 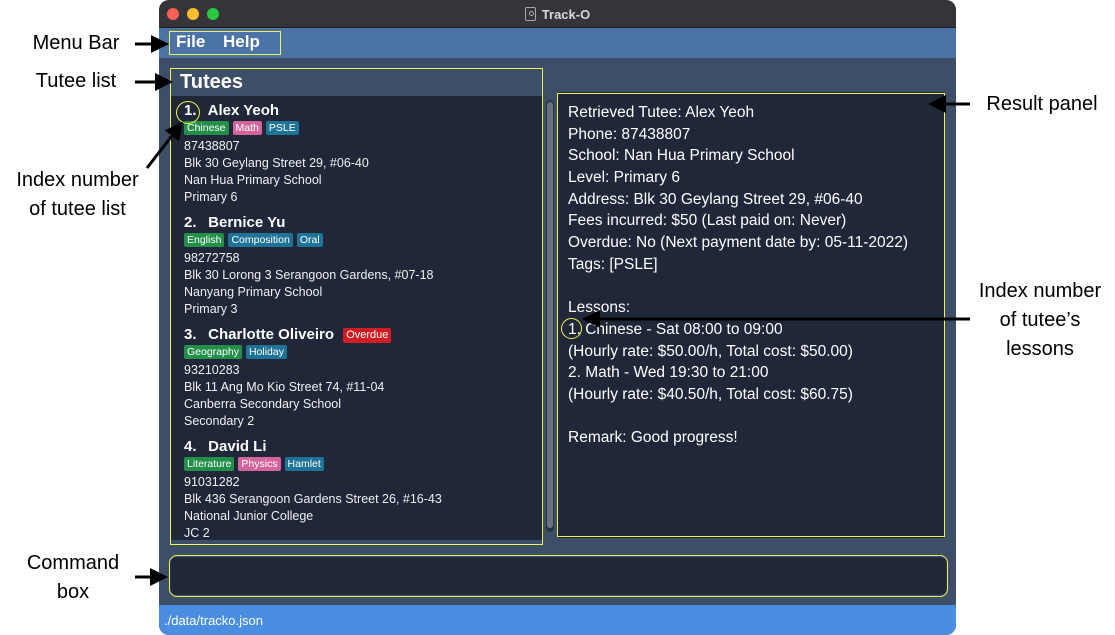 What do you see at coordinates (284, 387) in the screenshot?
I see `tutee-address: Blk 11 Ang Mo Kio Street 74, #11-04` at bounding box center [284, 387].